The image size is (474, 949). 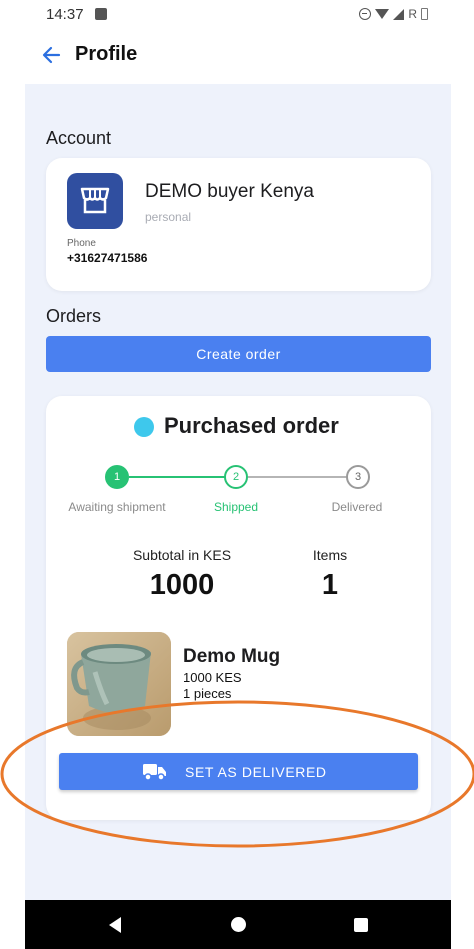 I want to click on set-as-delivered-button: SET AS DELIVERED, so click(x=238, y=771).